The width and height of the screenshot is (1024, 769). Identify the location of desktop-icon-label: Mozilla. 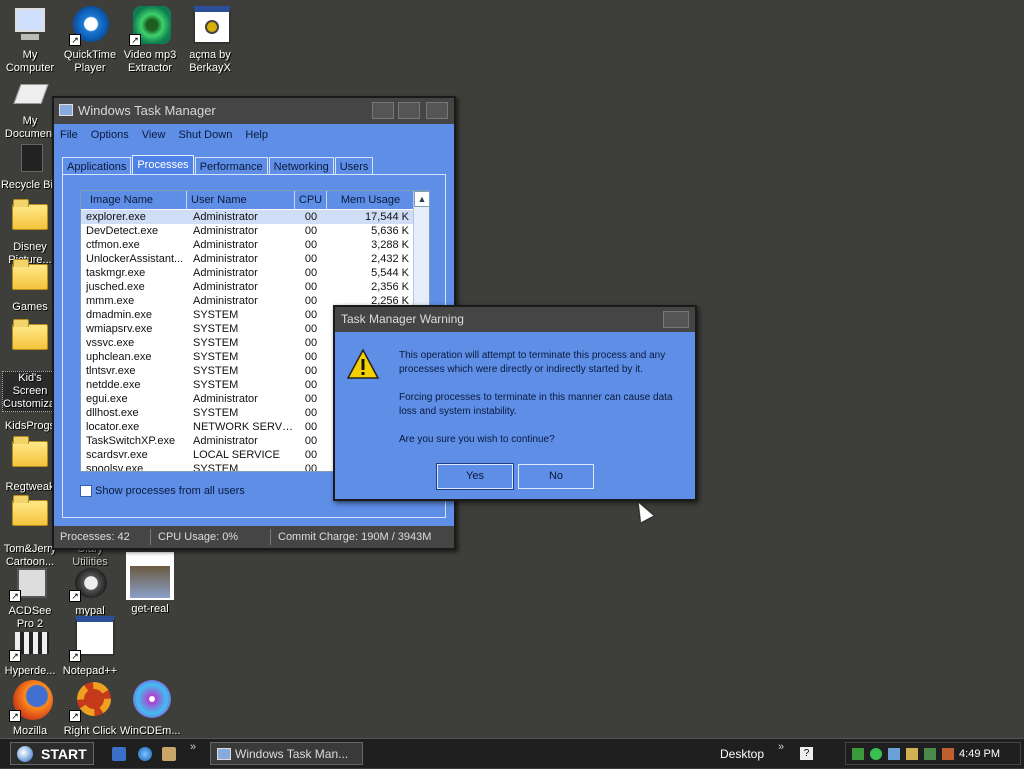
(30, 731).